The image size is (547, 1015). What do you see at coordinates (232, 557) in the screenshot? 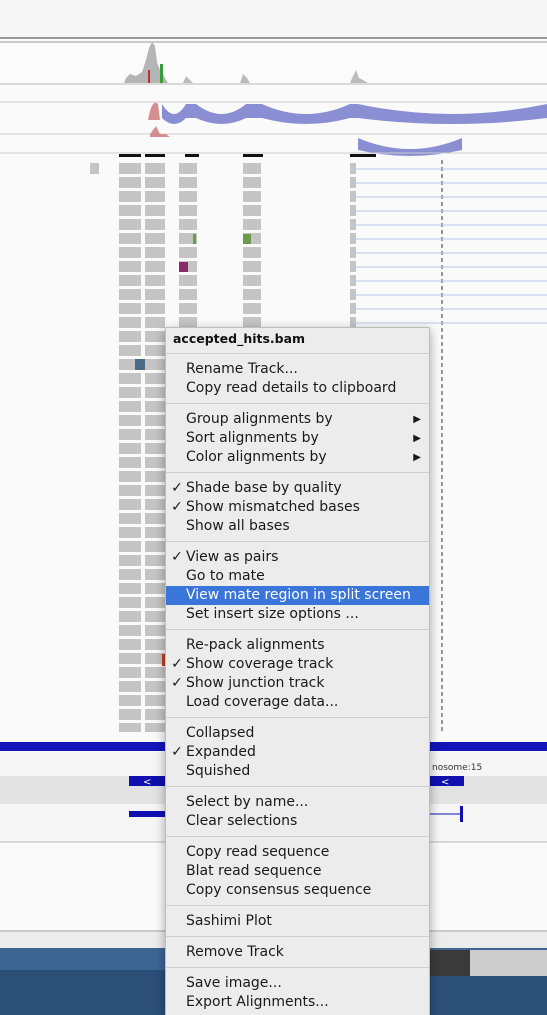
I see `menu-item-label: View as pairs` at bounding box center [232, 557].